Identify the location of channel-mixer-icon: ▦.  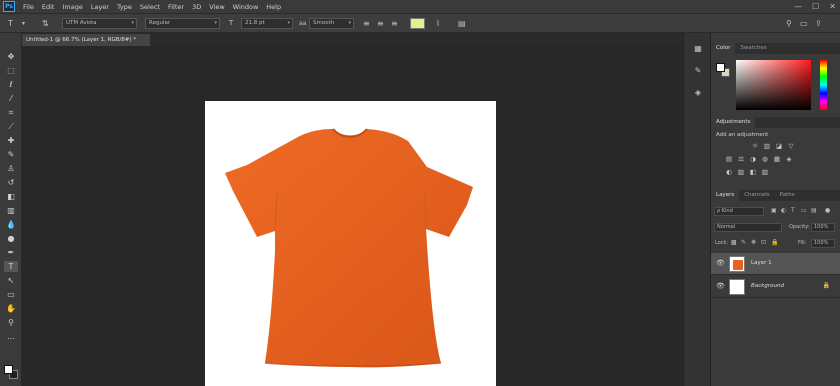
(777, 159).